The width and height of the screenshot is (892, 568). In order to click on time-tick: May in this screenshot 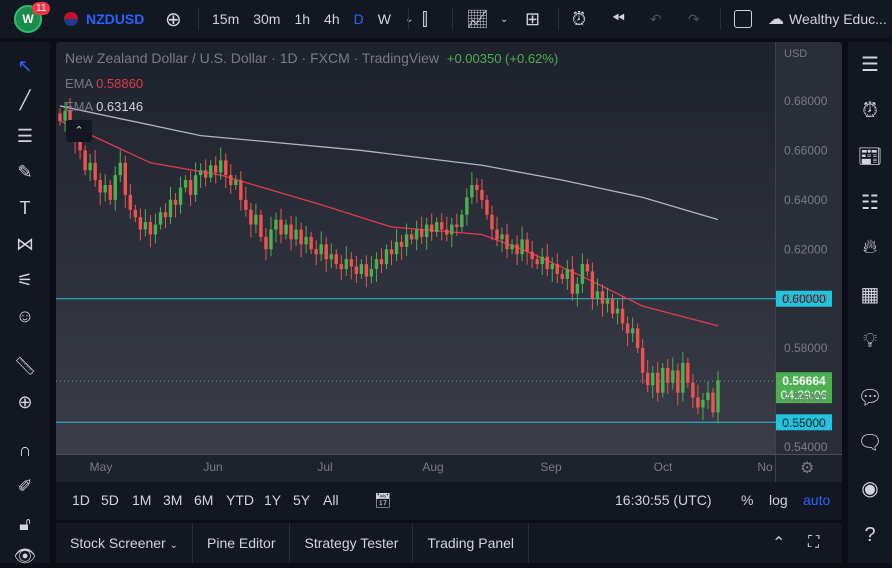, I will do `click(101, 467)`.